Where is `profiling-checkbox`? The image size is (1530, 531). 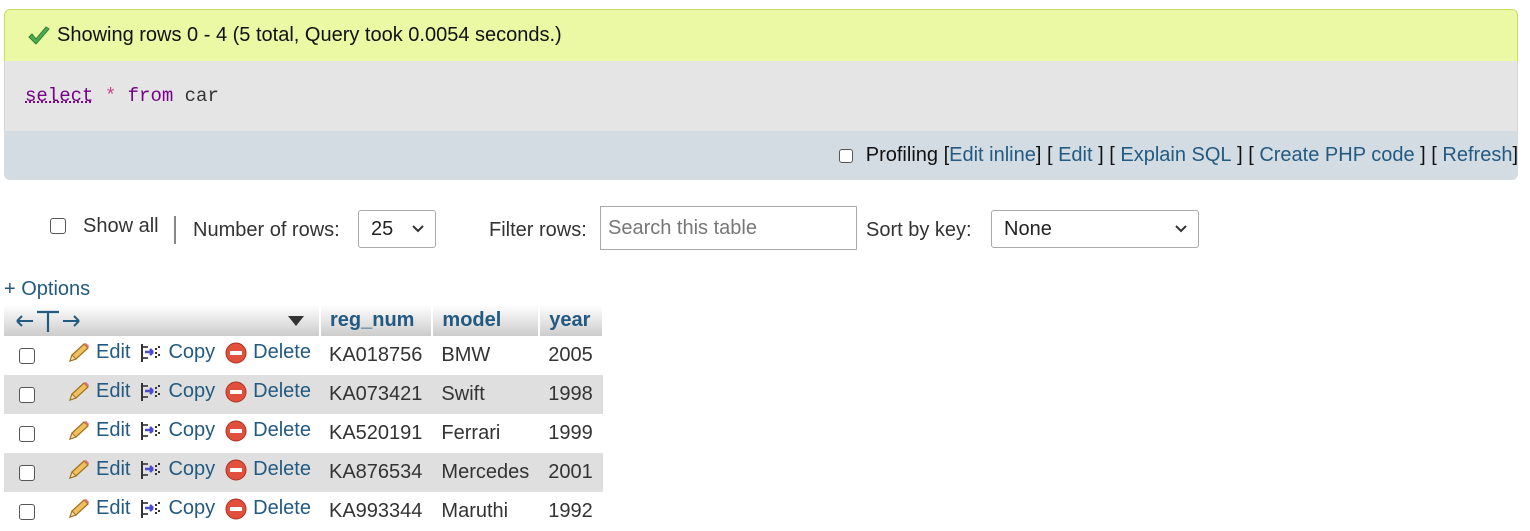 profiling-checkbox is located at coordinates (845, 155).